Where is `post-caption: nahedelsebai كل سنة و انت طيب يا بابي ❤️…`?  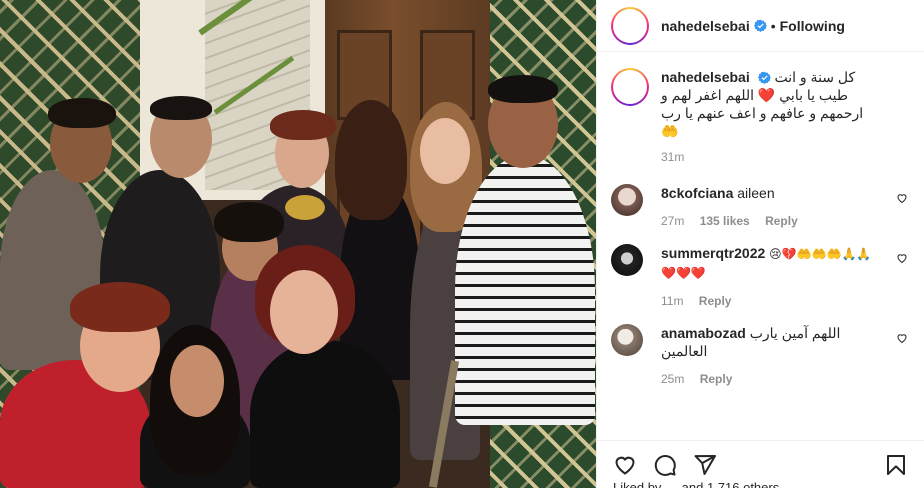
post-caption: nahedelsebai كل سنة و انت طيب يا بابي ❤️… is located at coordinates (759, 117).